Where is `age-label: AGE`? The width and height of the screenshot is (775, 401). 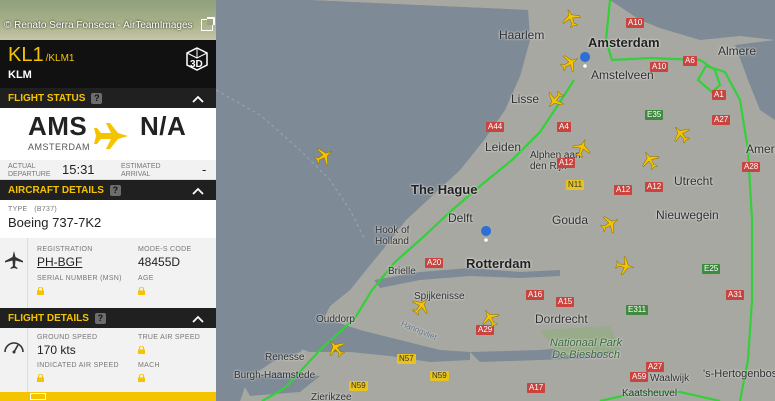
age-label: AGE is located at coordinates (146, 278).